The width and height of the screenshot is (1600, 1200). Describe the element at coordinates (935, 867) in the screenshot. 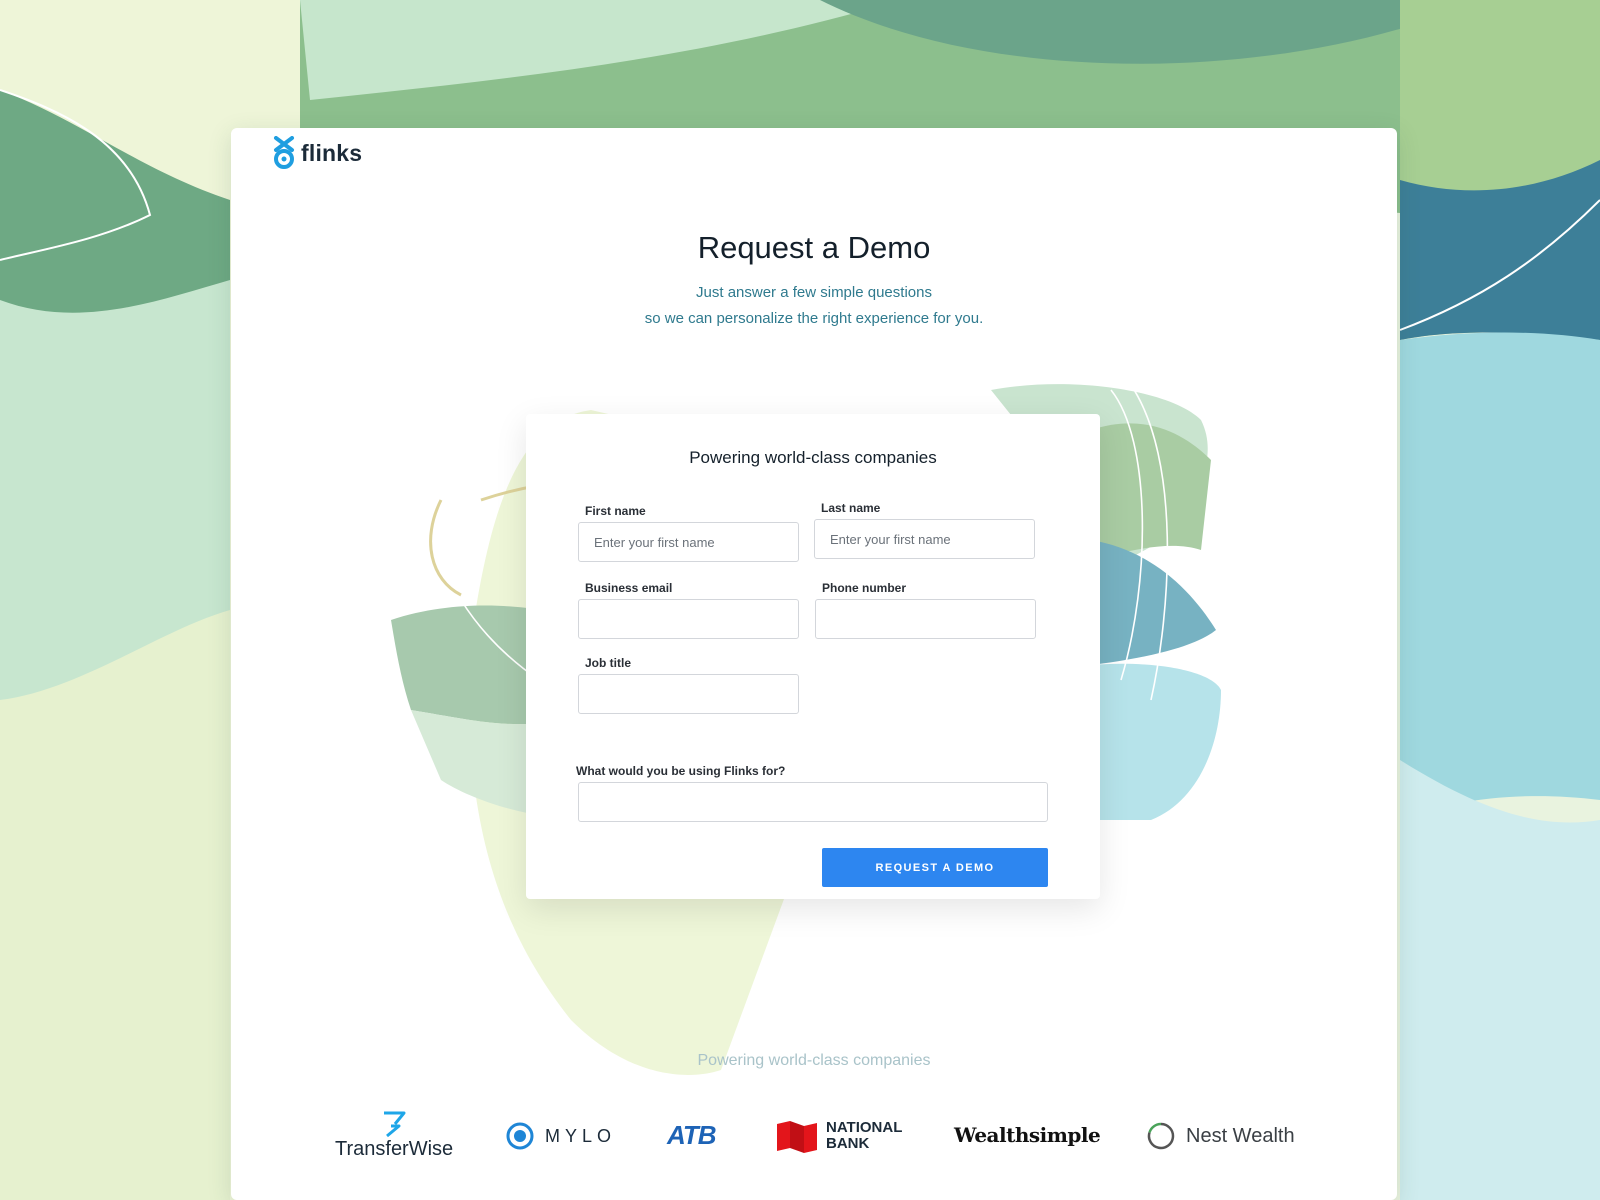

I see `request-demo-button: REQUEST A DEMO` at that location.